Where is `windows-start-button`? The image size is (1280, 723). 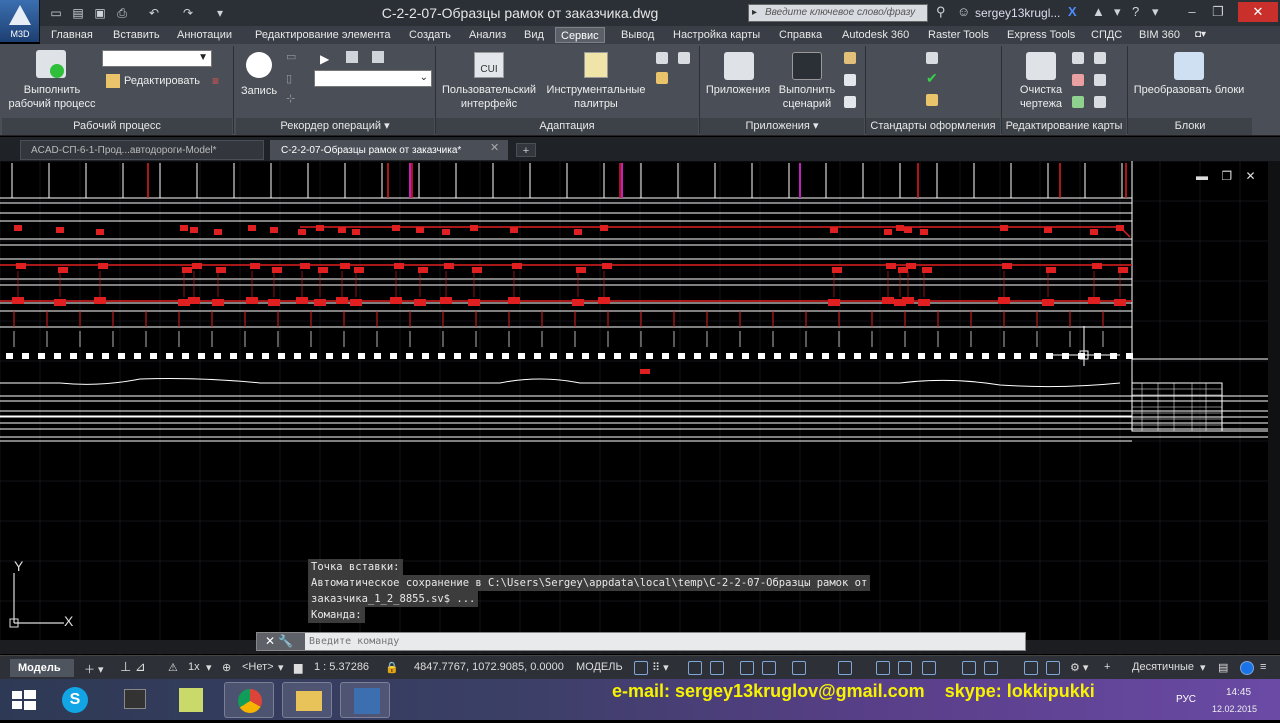 windows-start-button is located at coordinates (24, 700).